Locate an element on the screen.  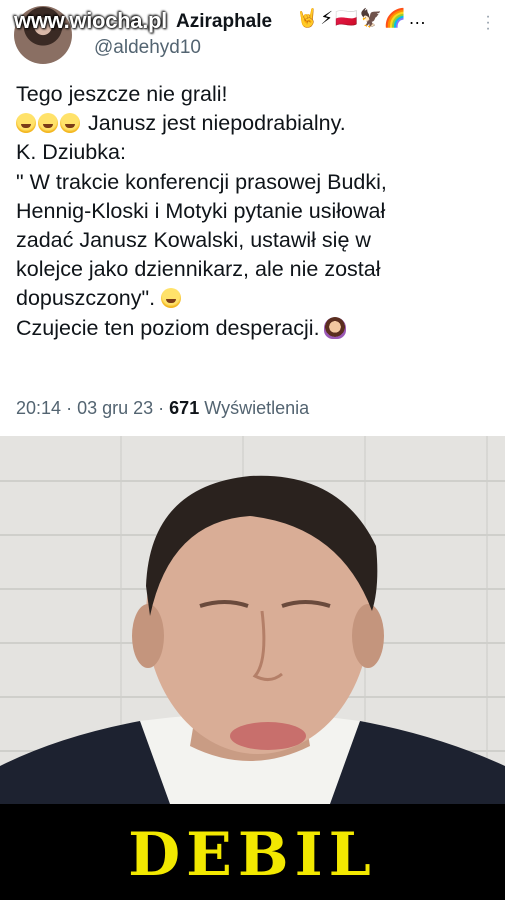
views-label: Wyświetlenia is located at coordinates (257, 408).